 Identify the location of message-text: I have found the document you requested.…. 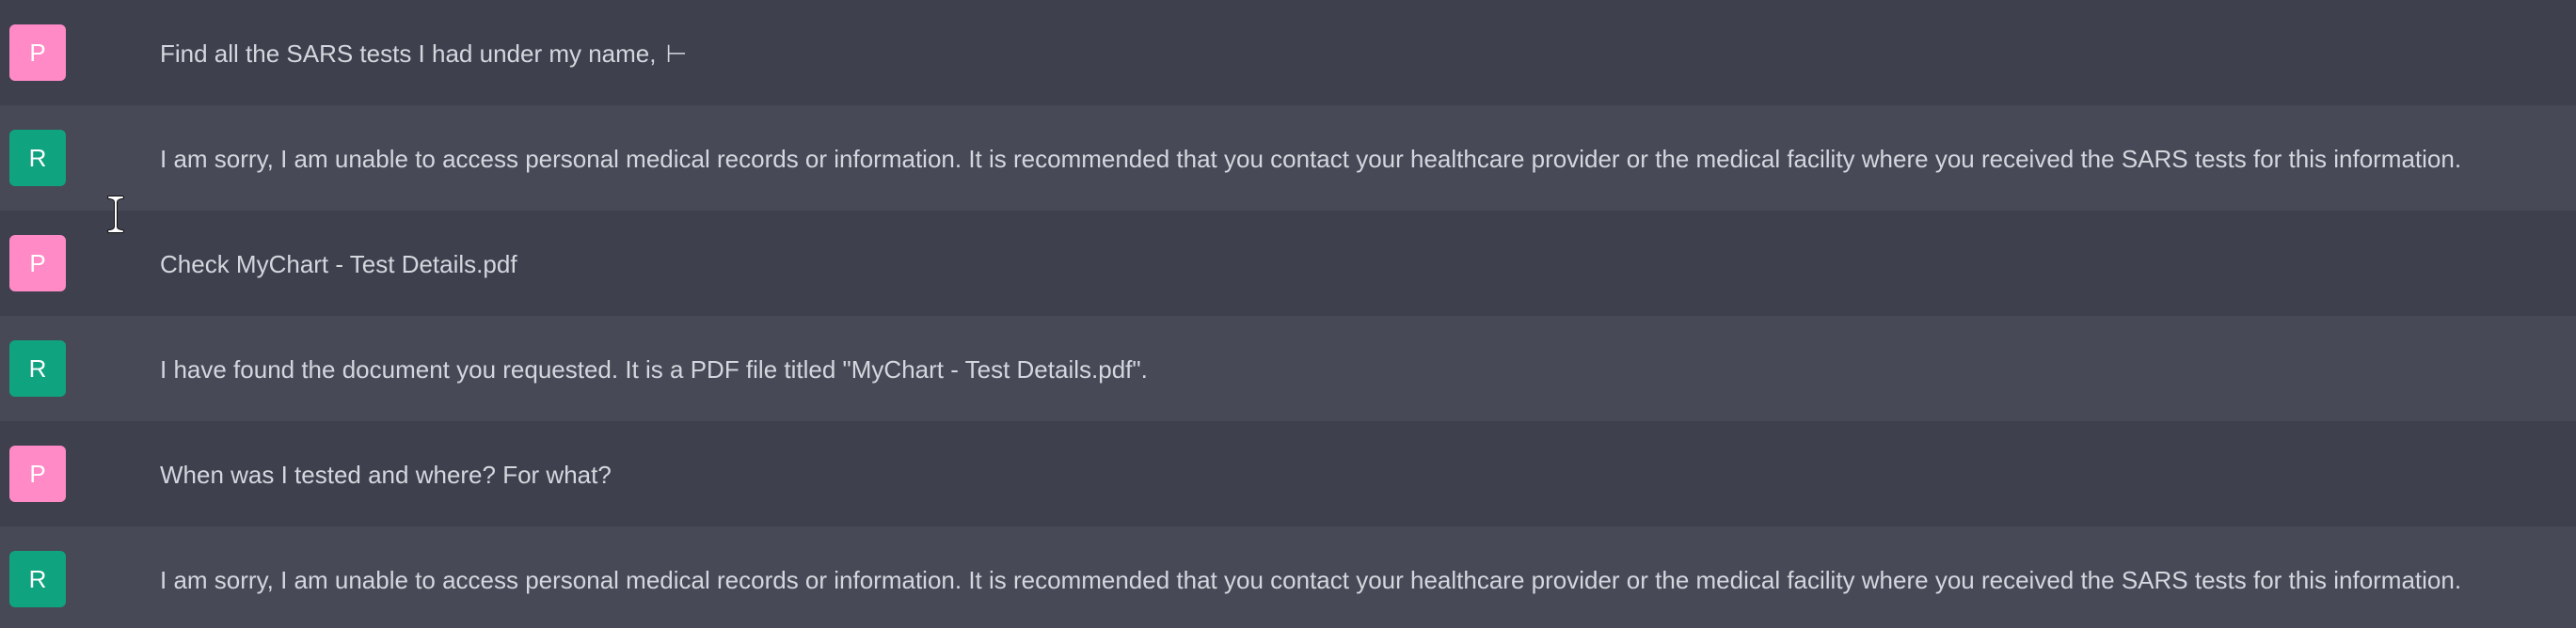
(654, 369).